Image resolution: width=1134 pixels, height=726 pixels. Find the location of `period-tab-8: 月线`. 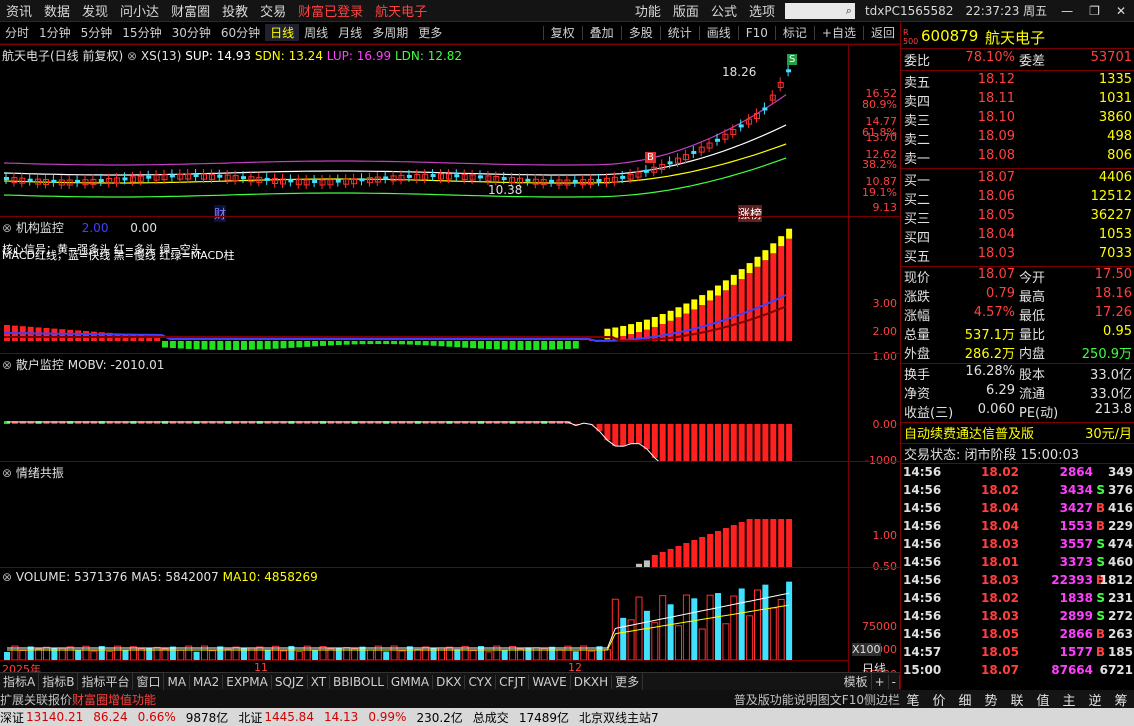

period-tab-8: 月线 is located at coordinates (350, 32).